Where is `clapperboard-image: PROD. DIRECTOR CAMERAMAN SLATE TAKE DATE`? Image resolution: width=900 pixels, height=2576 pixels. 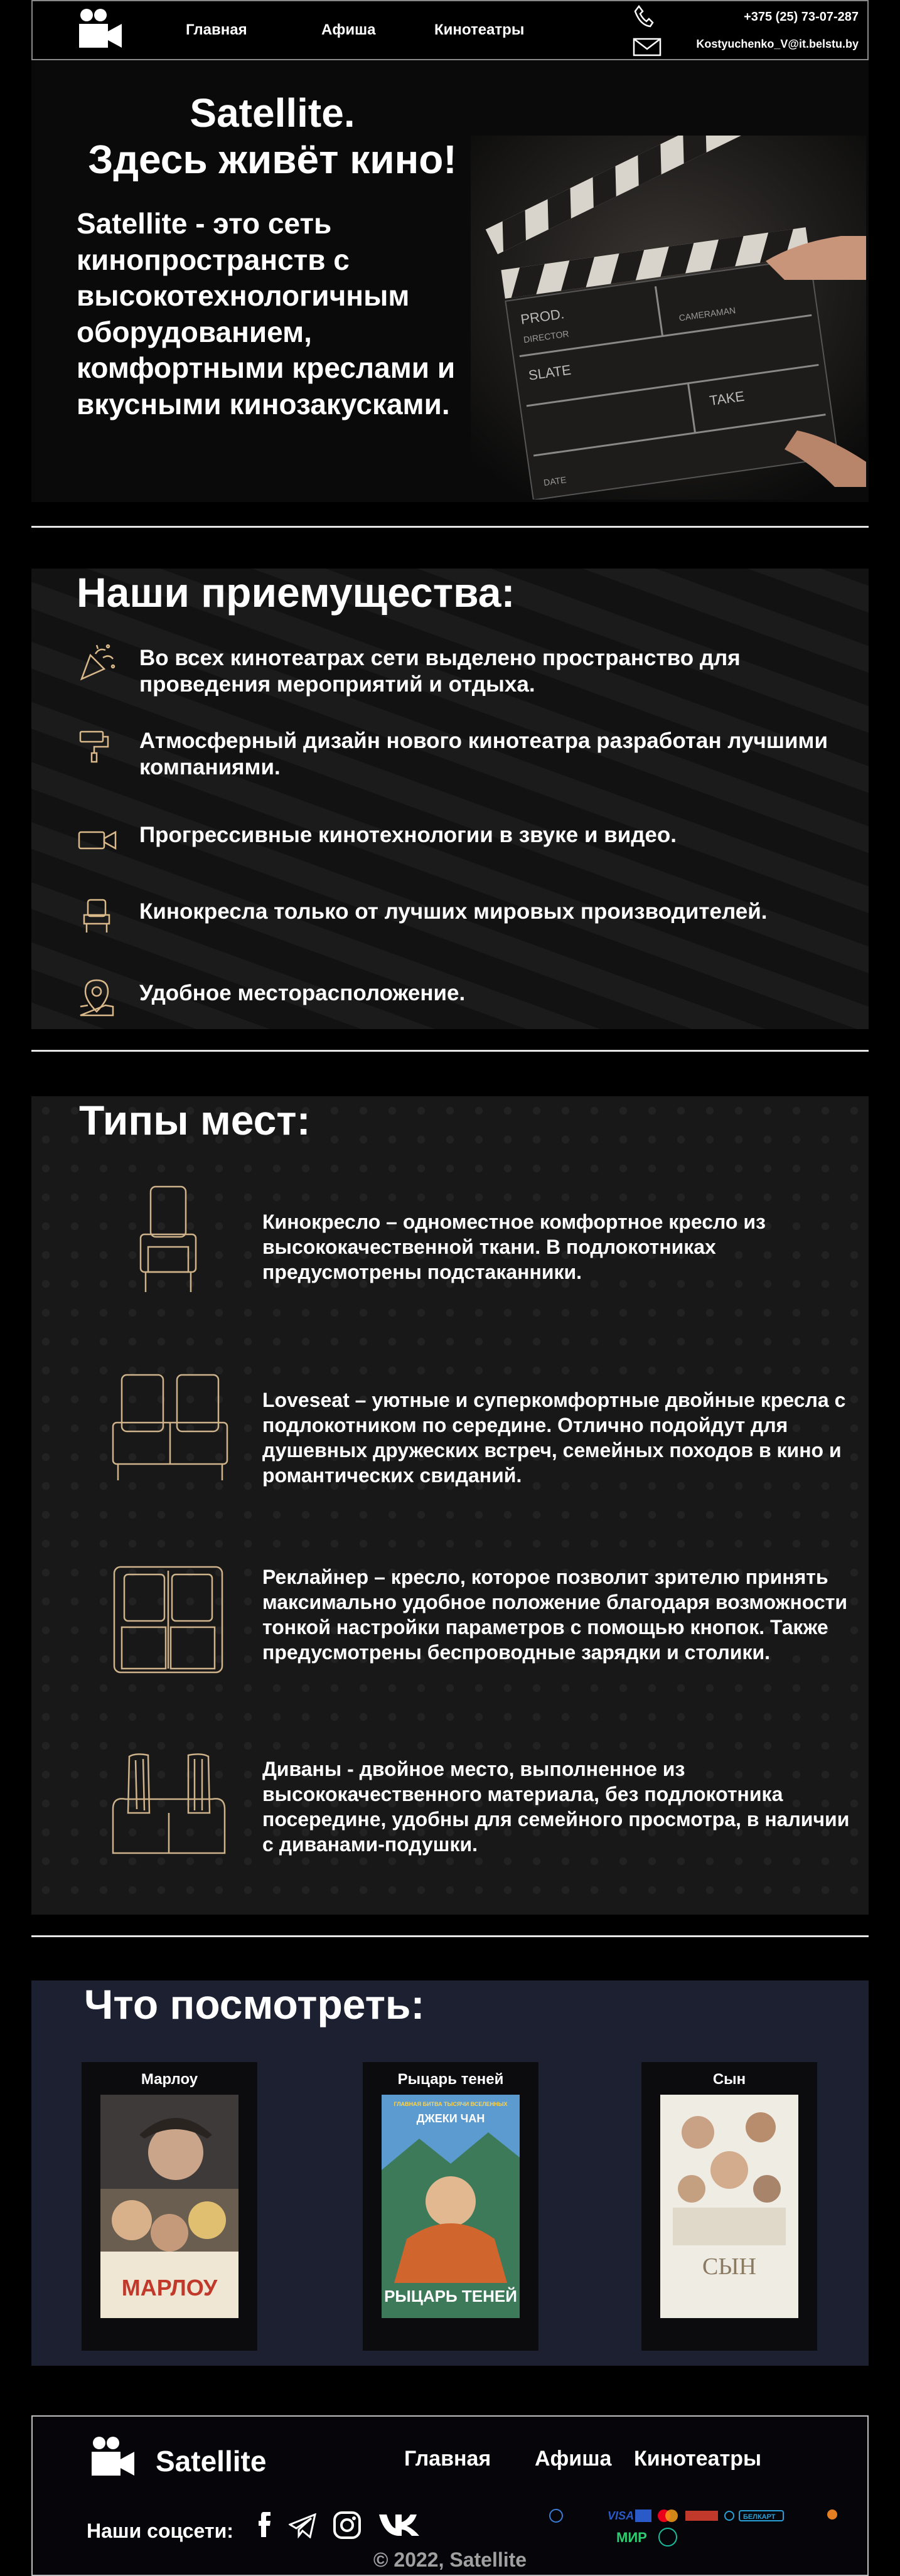
clapperboard-image: PROD. DIRECTOR CAMERAMAN SLATE TAKE DATE is located at coordinates (668, 318).